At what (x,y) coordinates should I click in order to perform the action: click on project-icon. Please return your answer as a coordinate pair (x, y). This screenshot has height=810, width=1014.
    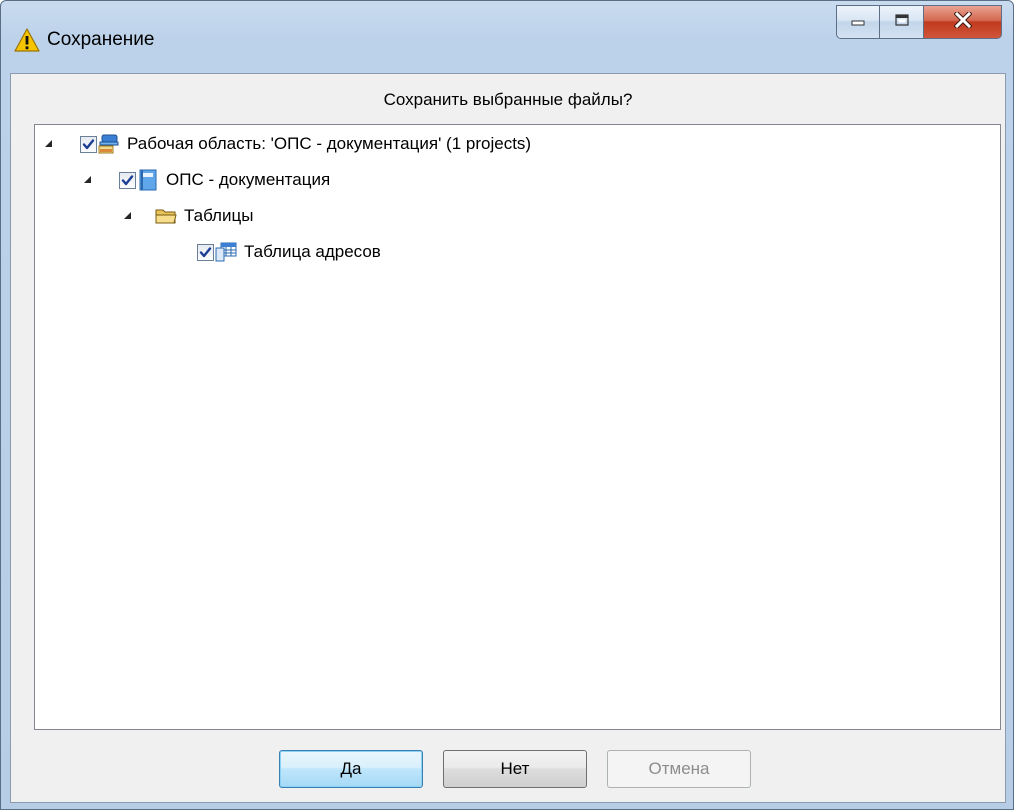
    Looking at the image, I should click on (148, 180).